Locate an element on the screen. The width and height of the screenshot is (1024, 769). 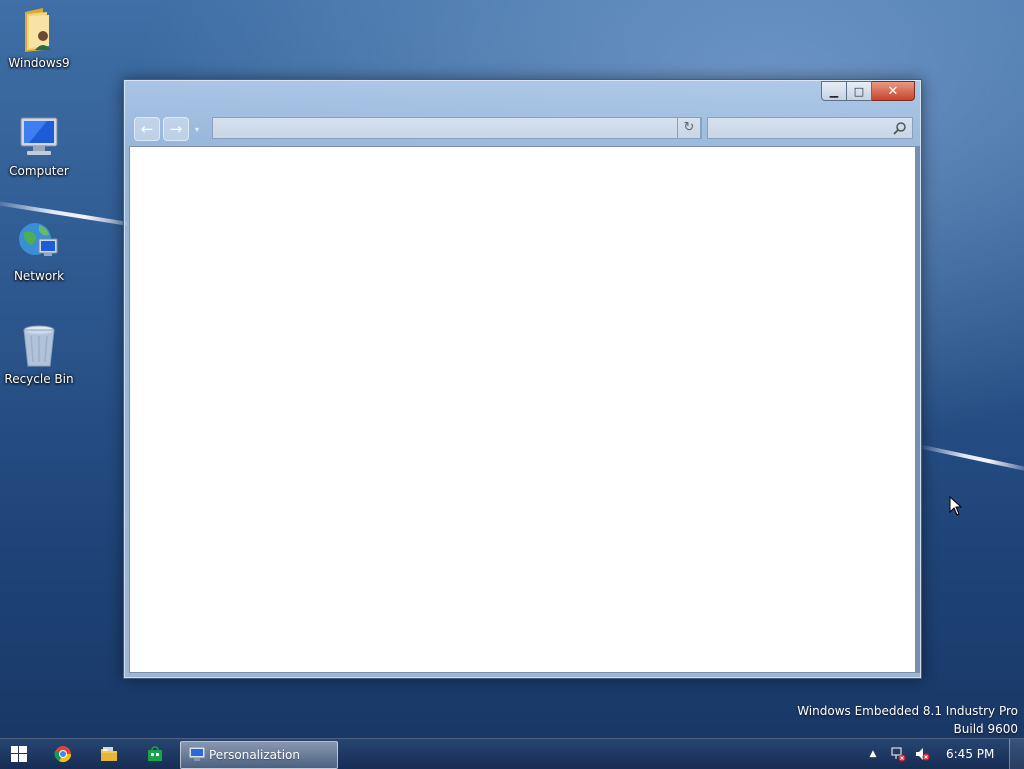
desktop-icon-network: Network is located at coordinates (39, 251).